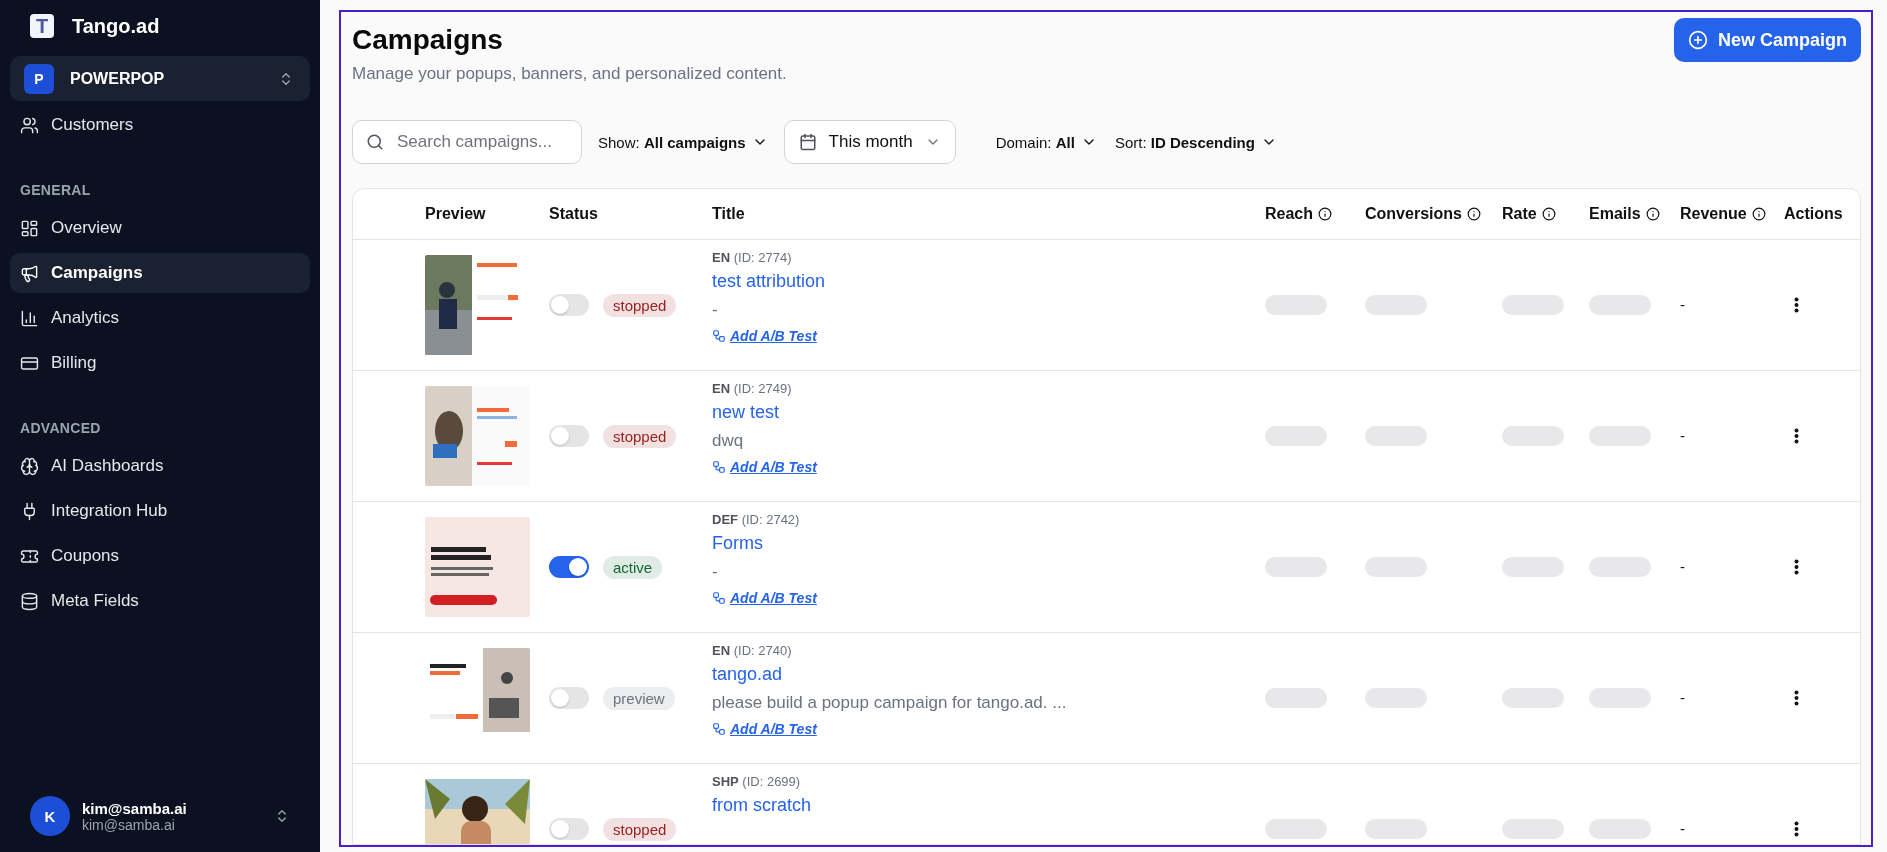  Describe the element at coordinates (55, 190) in the screenshot. I see `section-heading: GENERAL` at that location.